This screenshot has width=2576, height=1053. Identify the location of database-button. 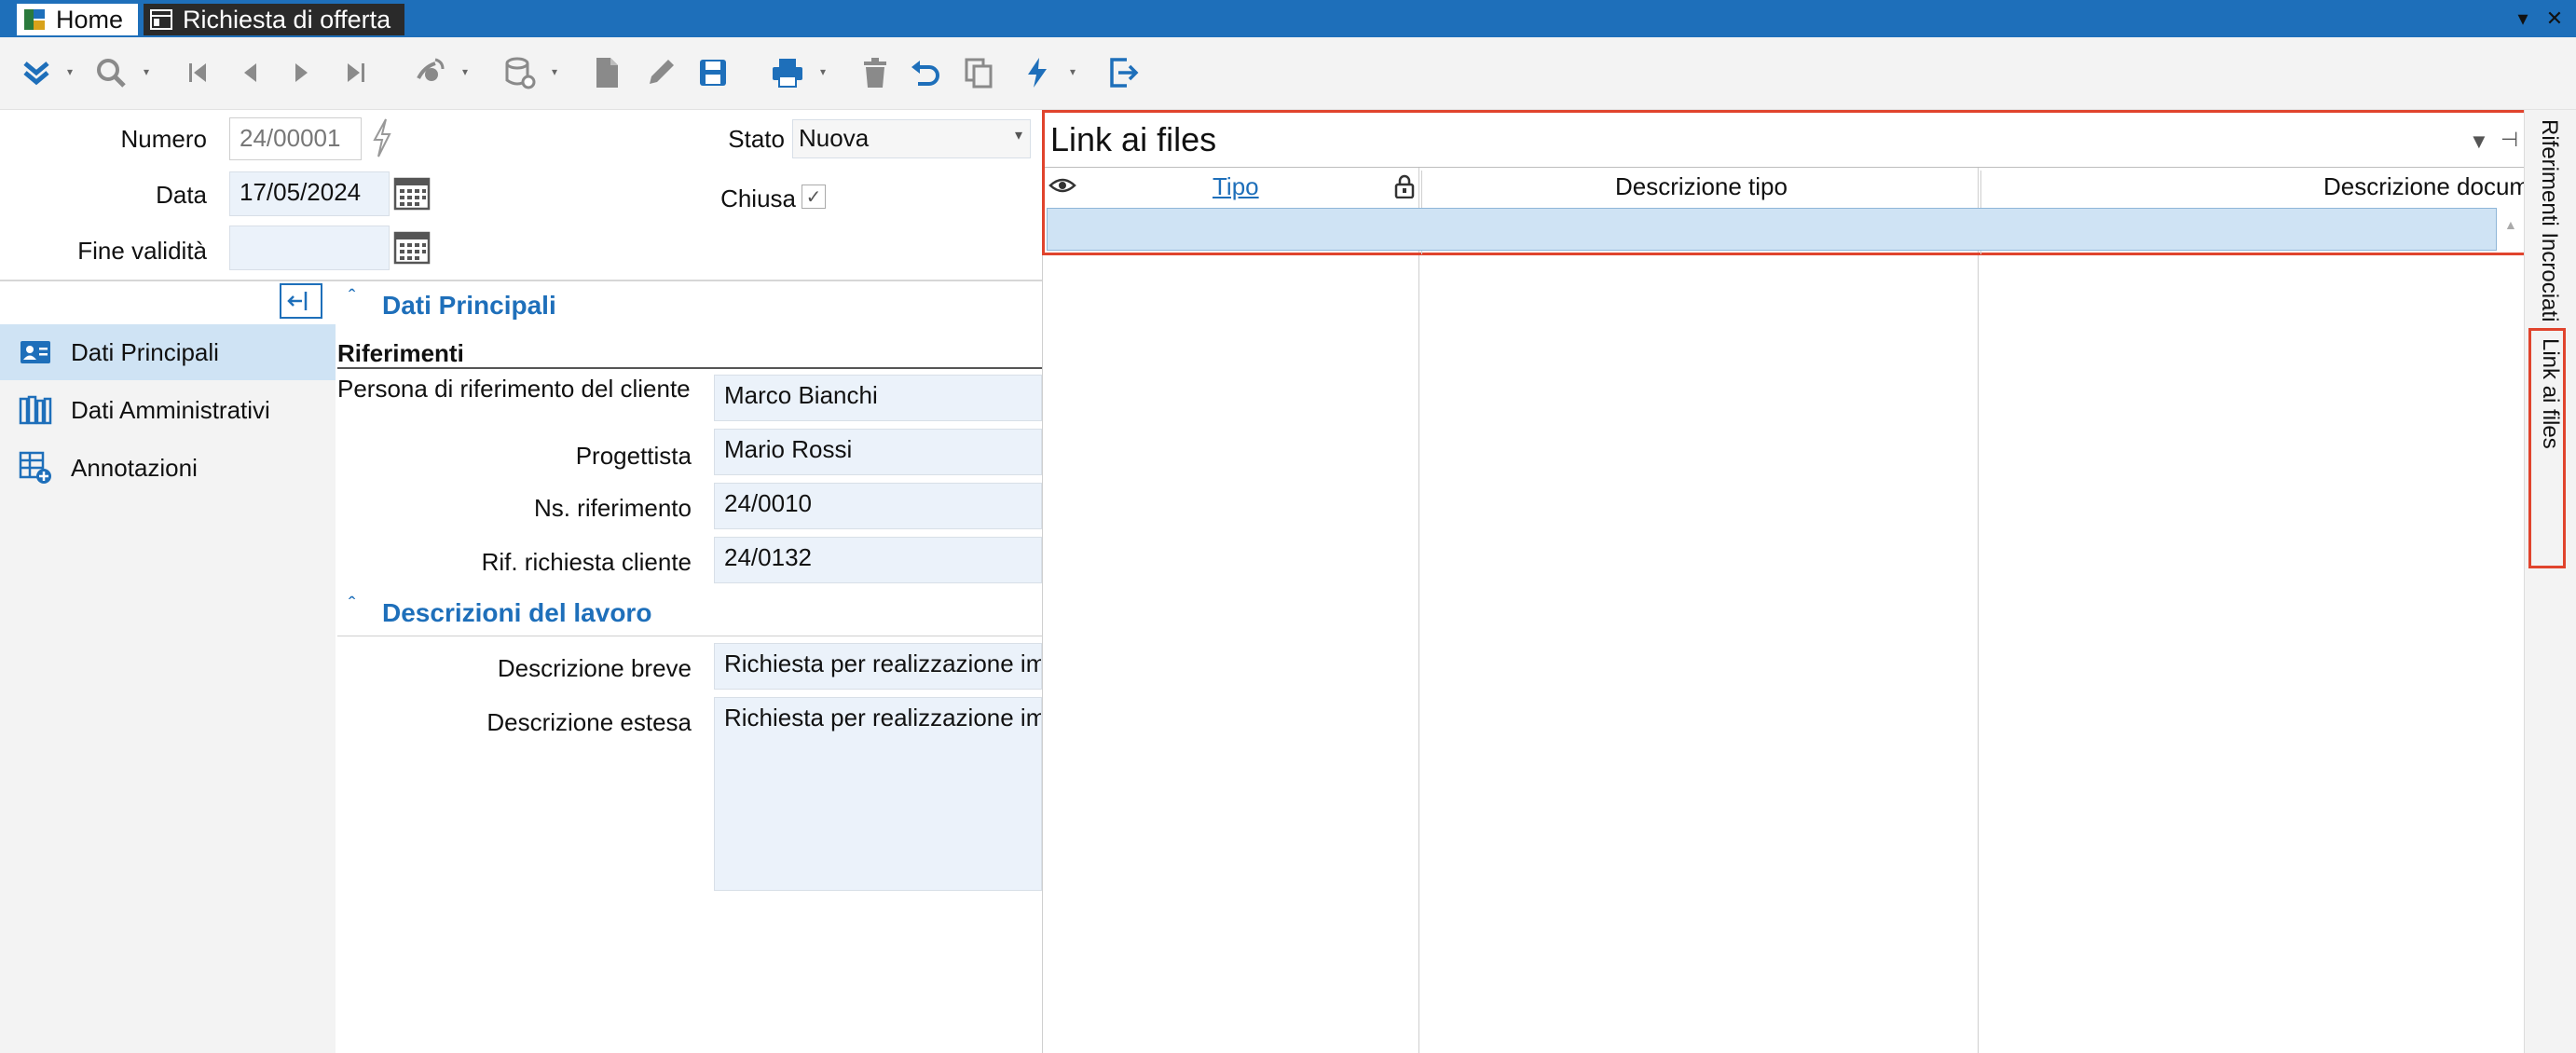
(519, 73).